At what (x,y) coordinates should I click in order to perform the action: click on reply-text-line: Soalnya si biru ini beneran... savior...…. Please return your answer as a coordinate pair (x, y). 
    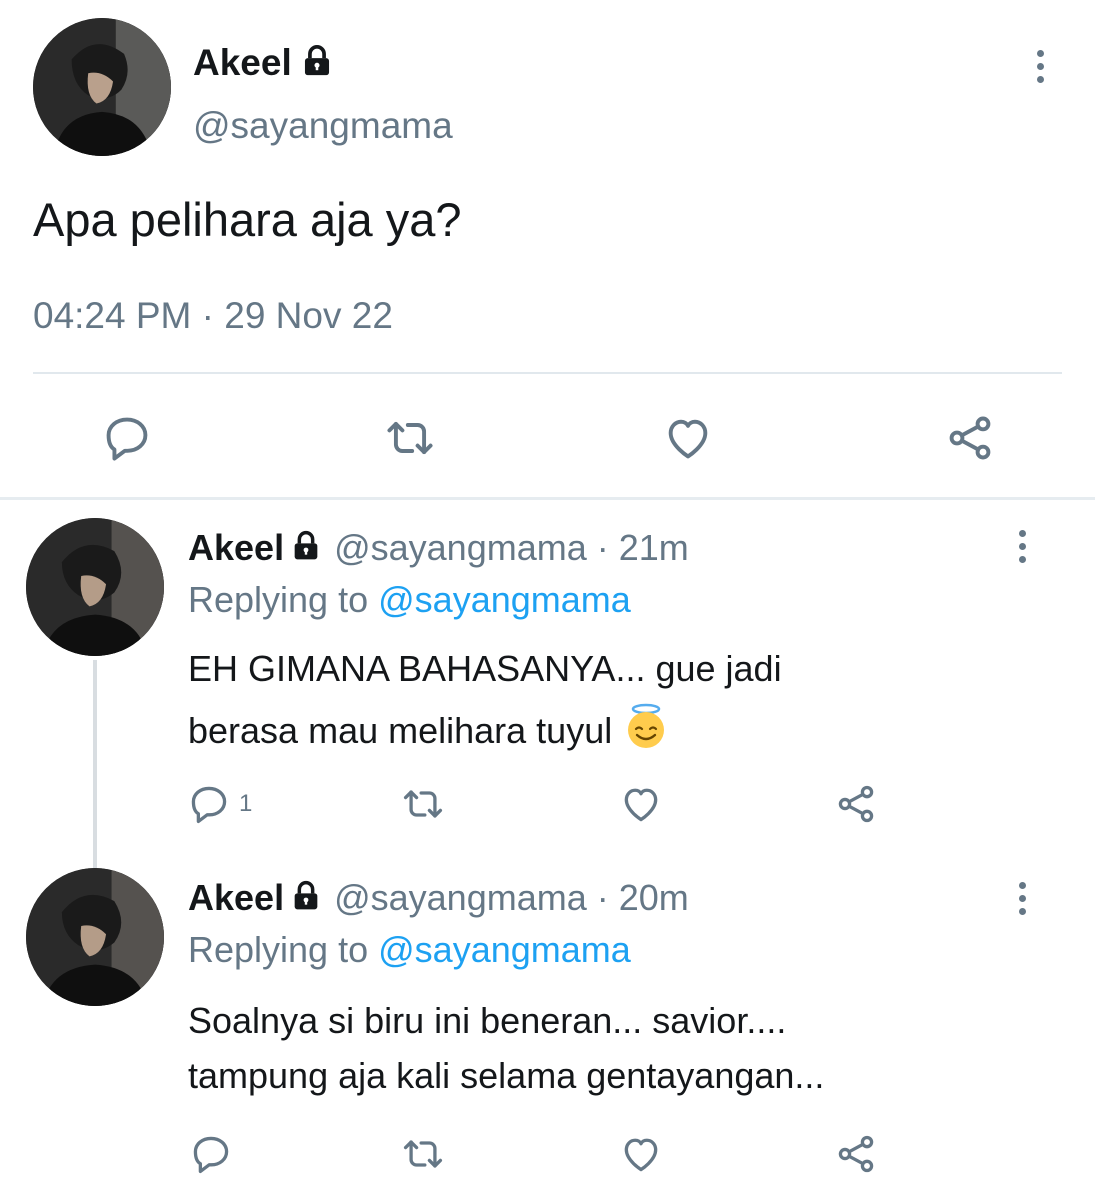
    Looking at the image, I should click on (487, 1020).